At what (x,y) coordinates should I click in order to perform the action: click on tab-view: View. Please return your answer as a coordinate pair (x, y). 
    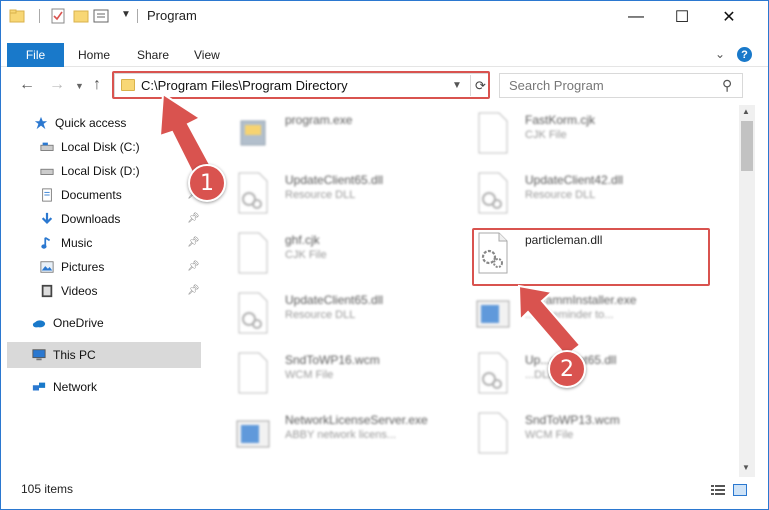
    Looking at the image, I should click on (207, 55).